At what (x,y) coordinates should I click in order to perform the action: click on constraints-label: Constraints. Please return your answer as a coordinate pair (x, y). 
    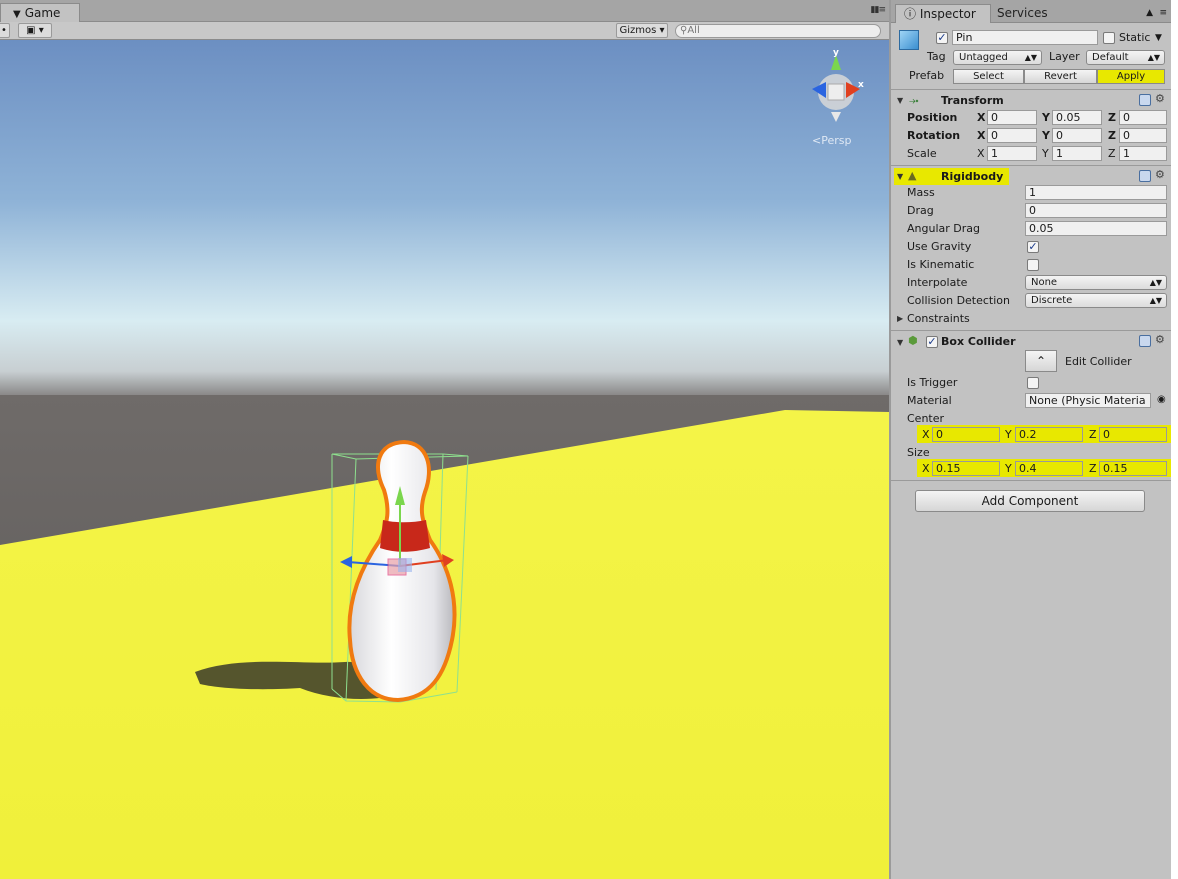
    Looking at the image, I should click on (938, 319).